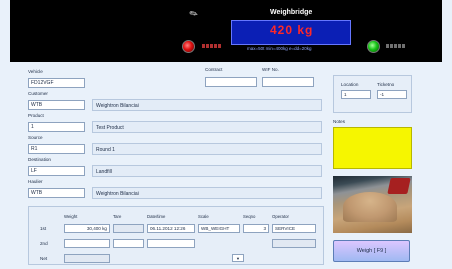 This screenshot has height=269, width=452. Describe the element at coordinates (117, 216) in the screenshot. I see `header-tare: Tare` at that location.